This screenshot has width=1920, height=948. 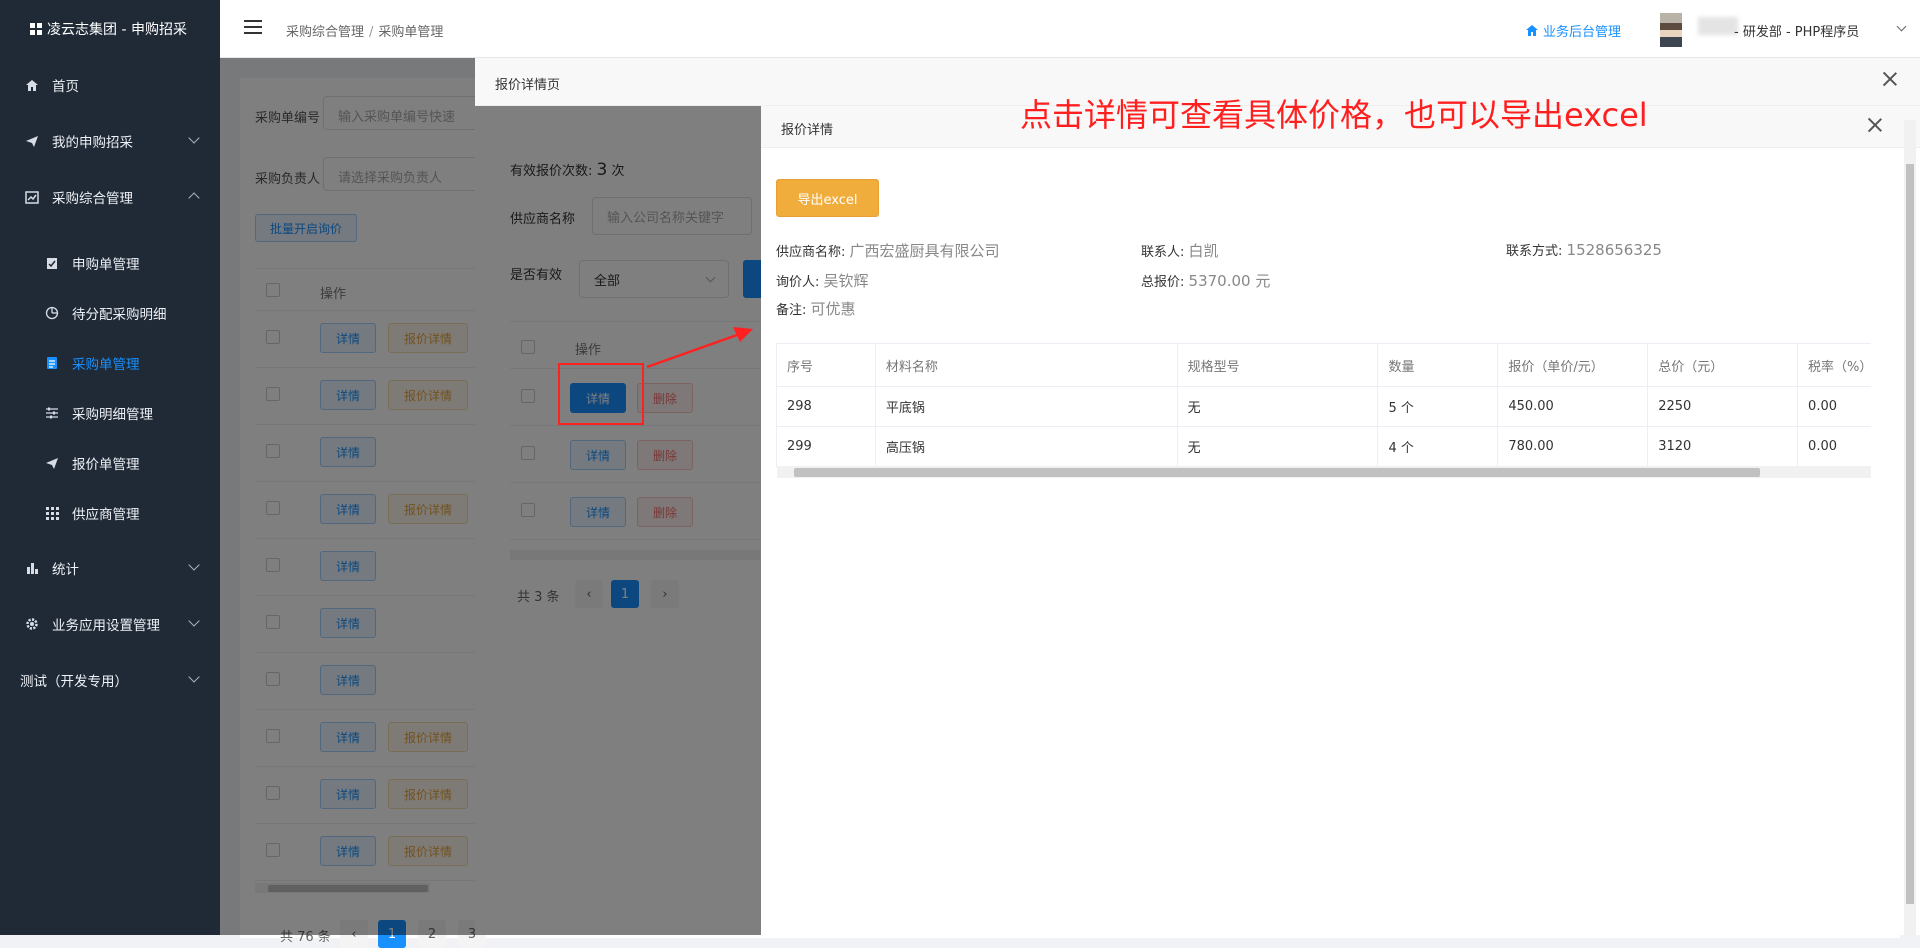 I want to click on vertical-scrollbar, so click(x=1910, y=527).